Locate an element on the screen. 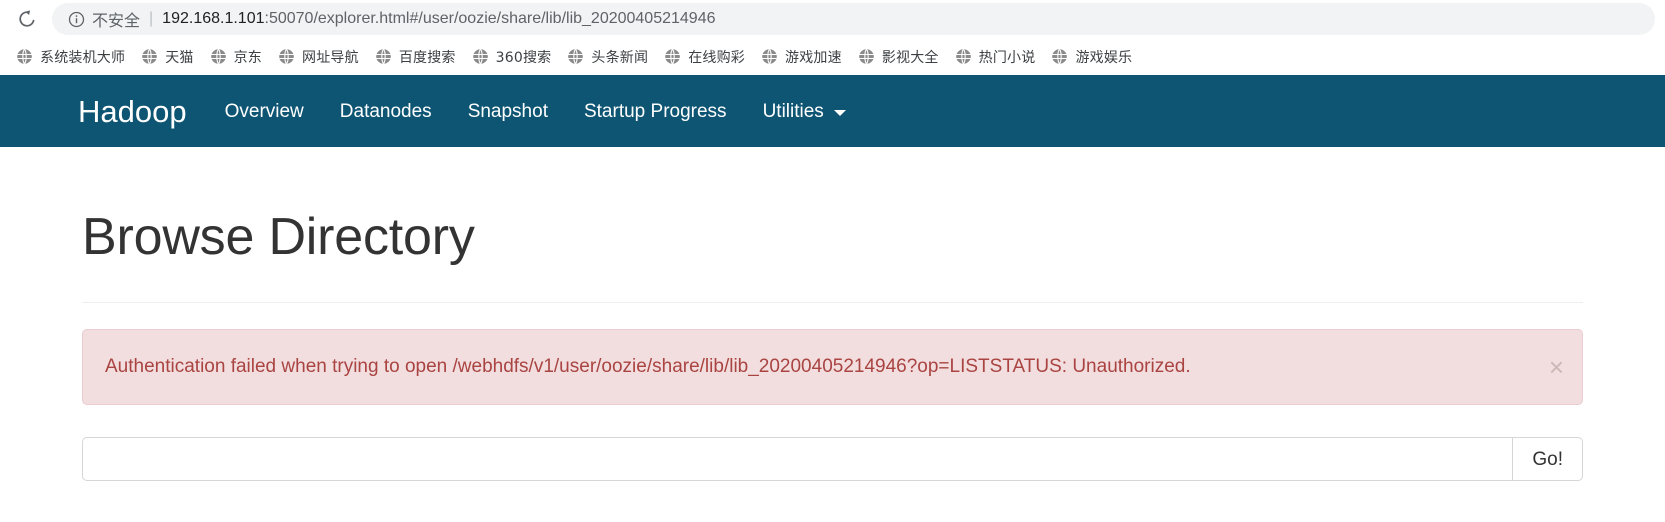 This screenshot has height=522, width=1665. bookmark-item: 天猫 is located at coordinates (167, 57).